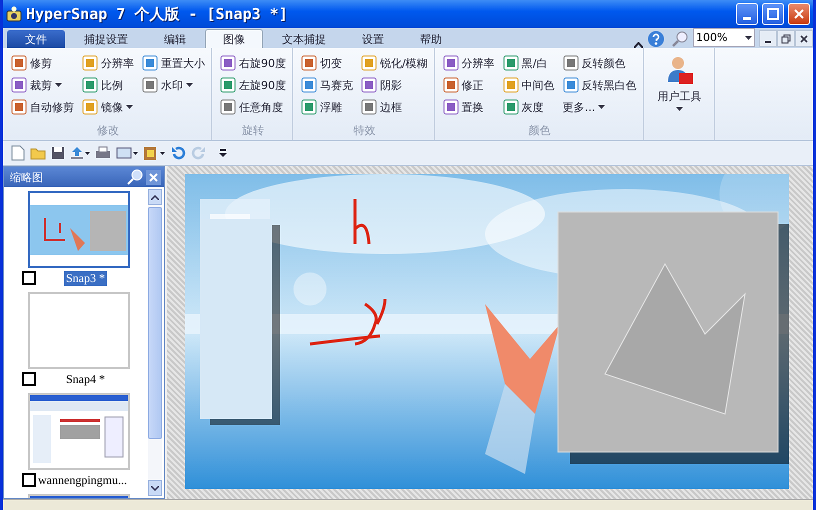  Describe the element at coordinates (106, 39) in the screenshot. I see `ribbon-tab: 捕捉设置` at that location.